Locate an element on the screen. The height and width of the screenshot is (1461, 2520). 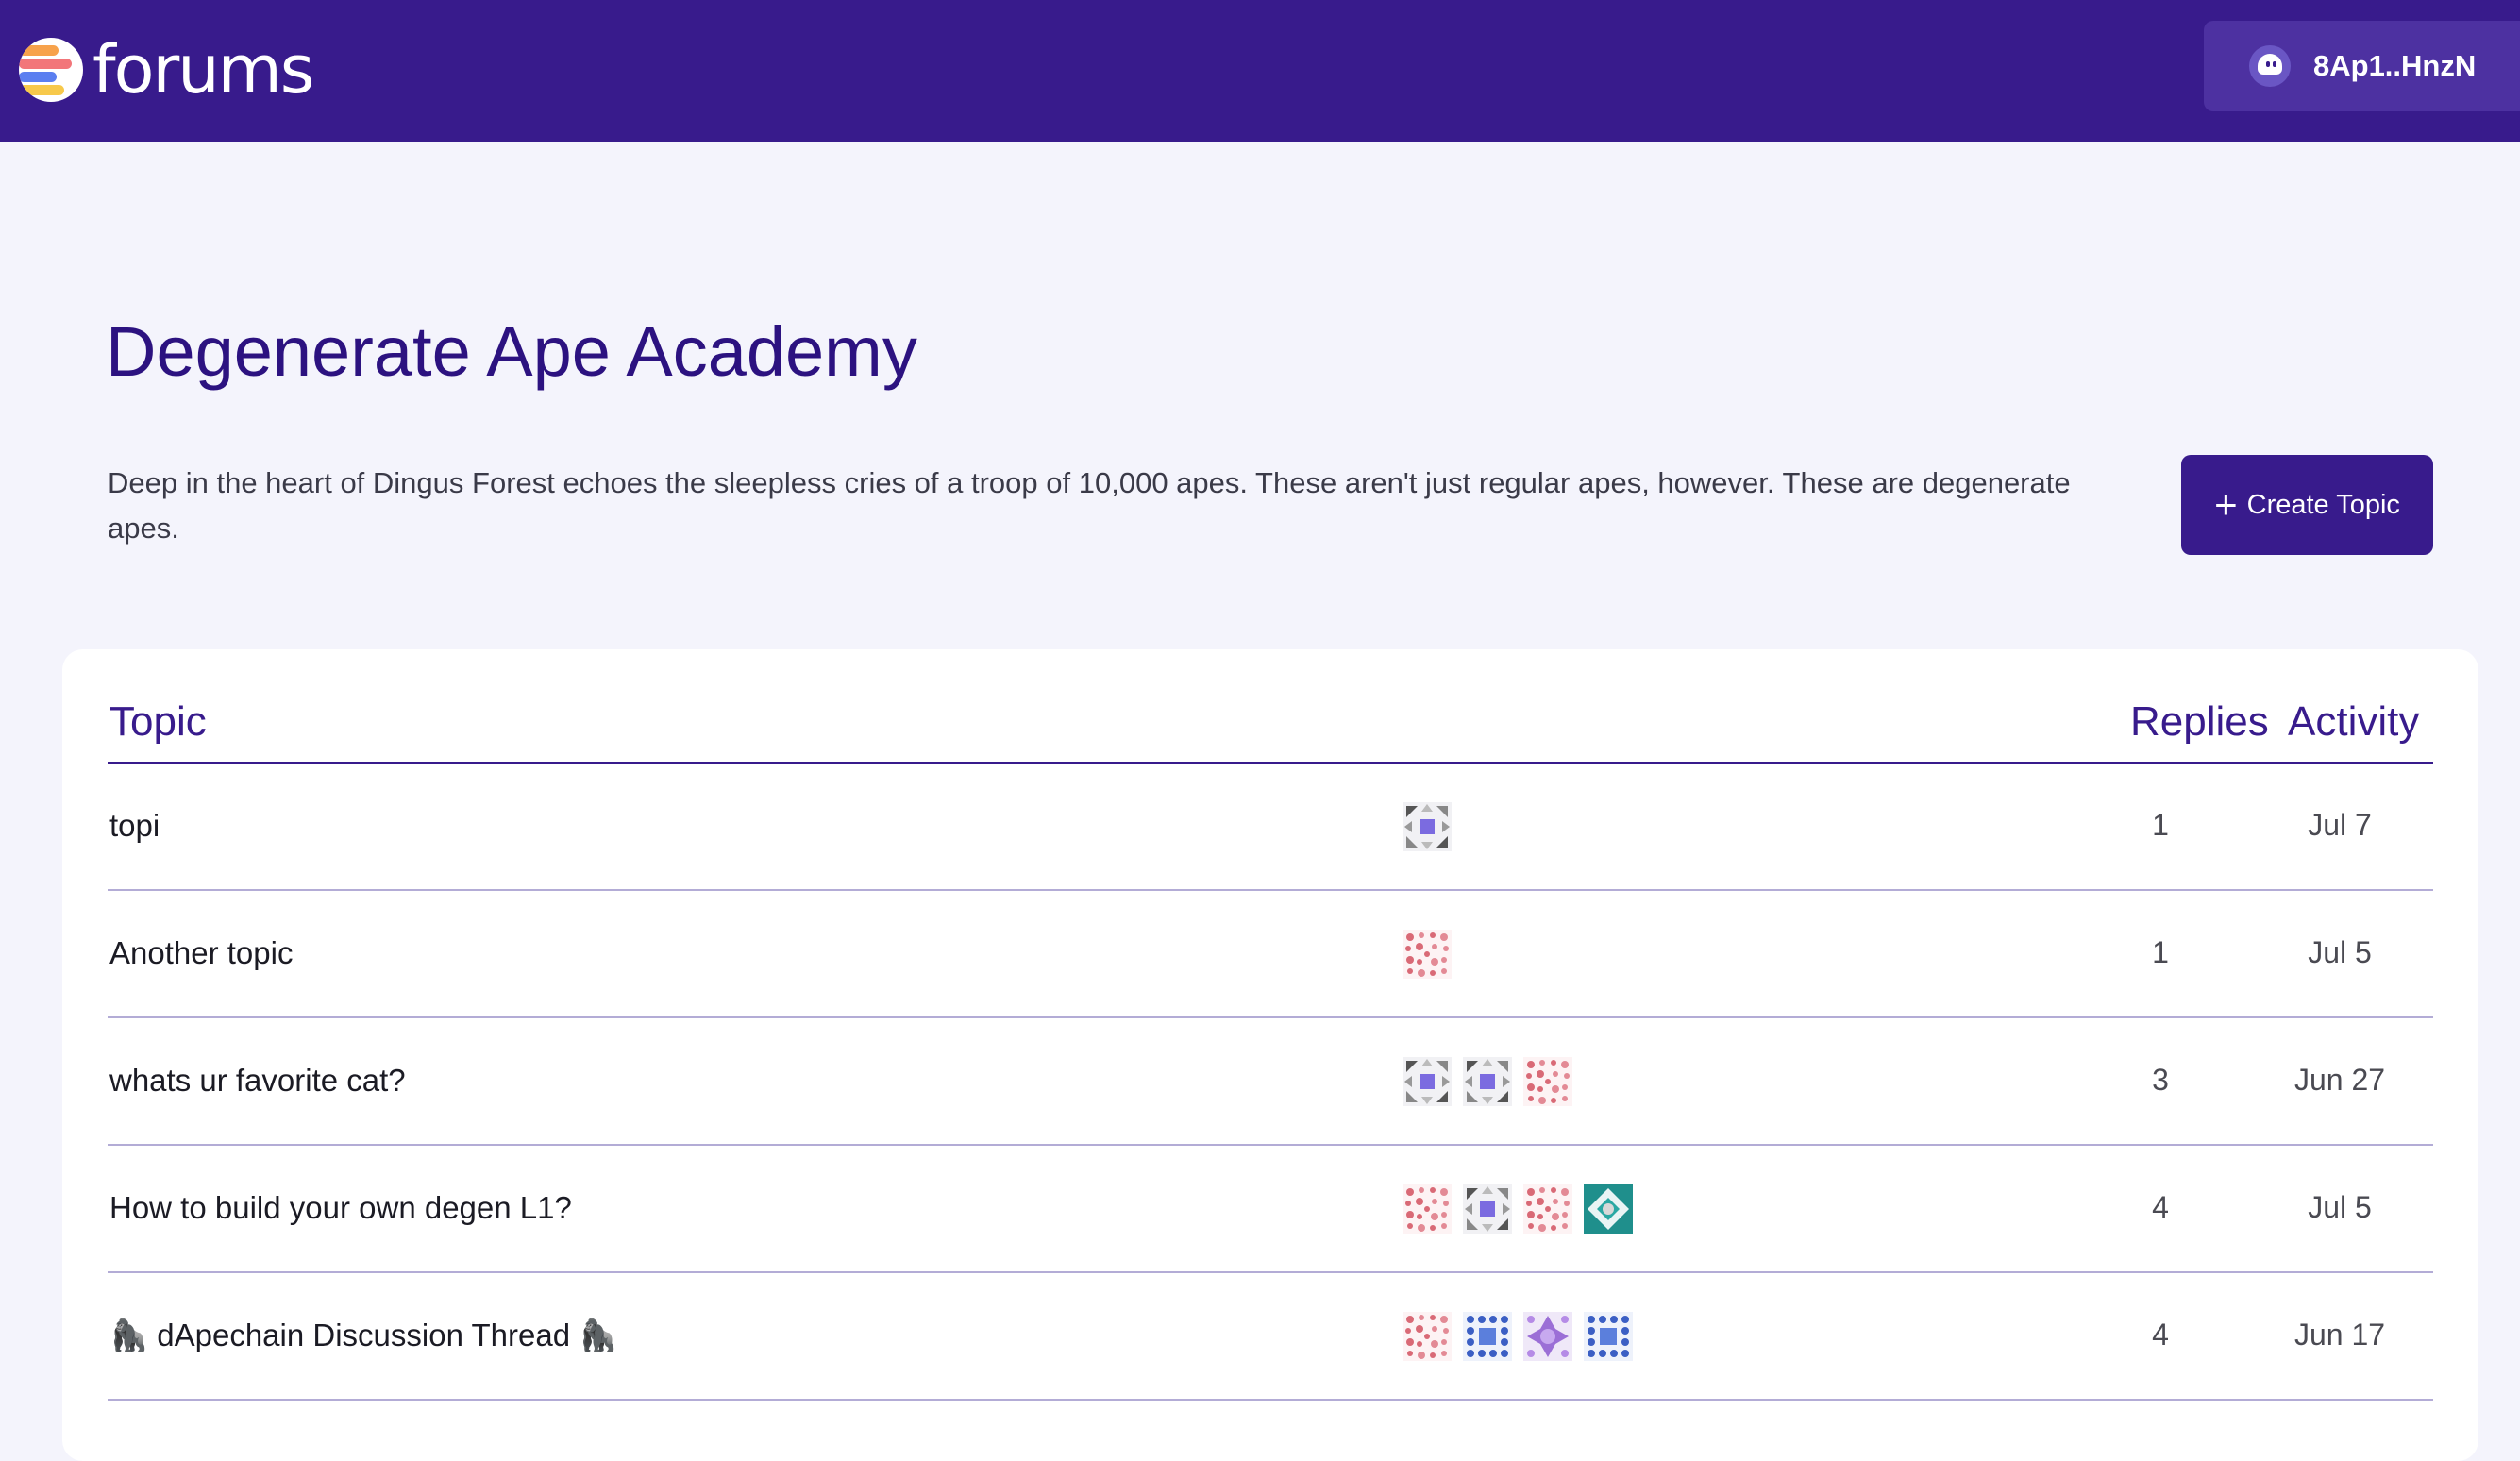
topic-title-link: How to build your own degen L1? is located at coordinates (340, 1208).